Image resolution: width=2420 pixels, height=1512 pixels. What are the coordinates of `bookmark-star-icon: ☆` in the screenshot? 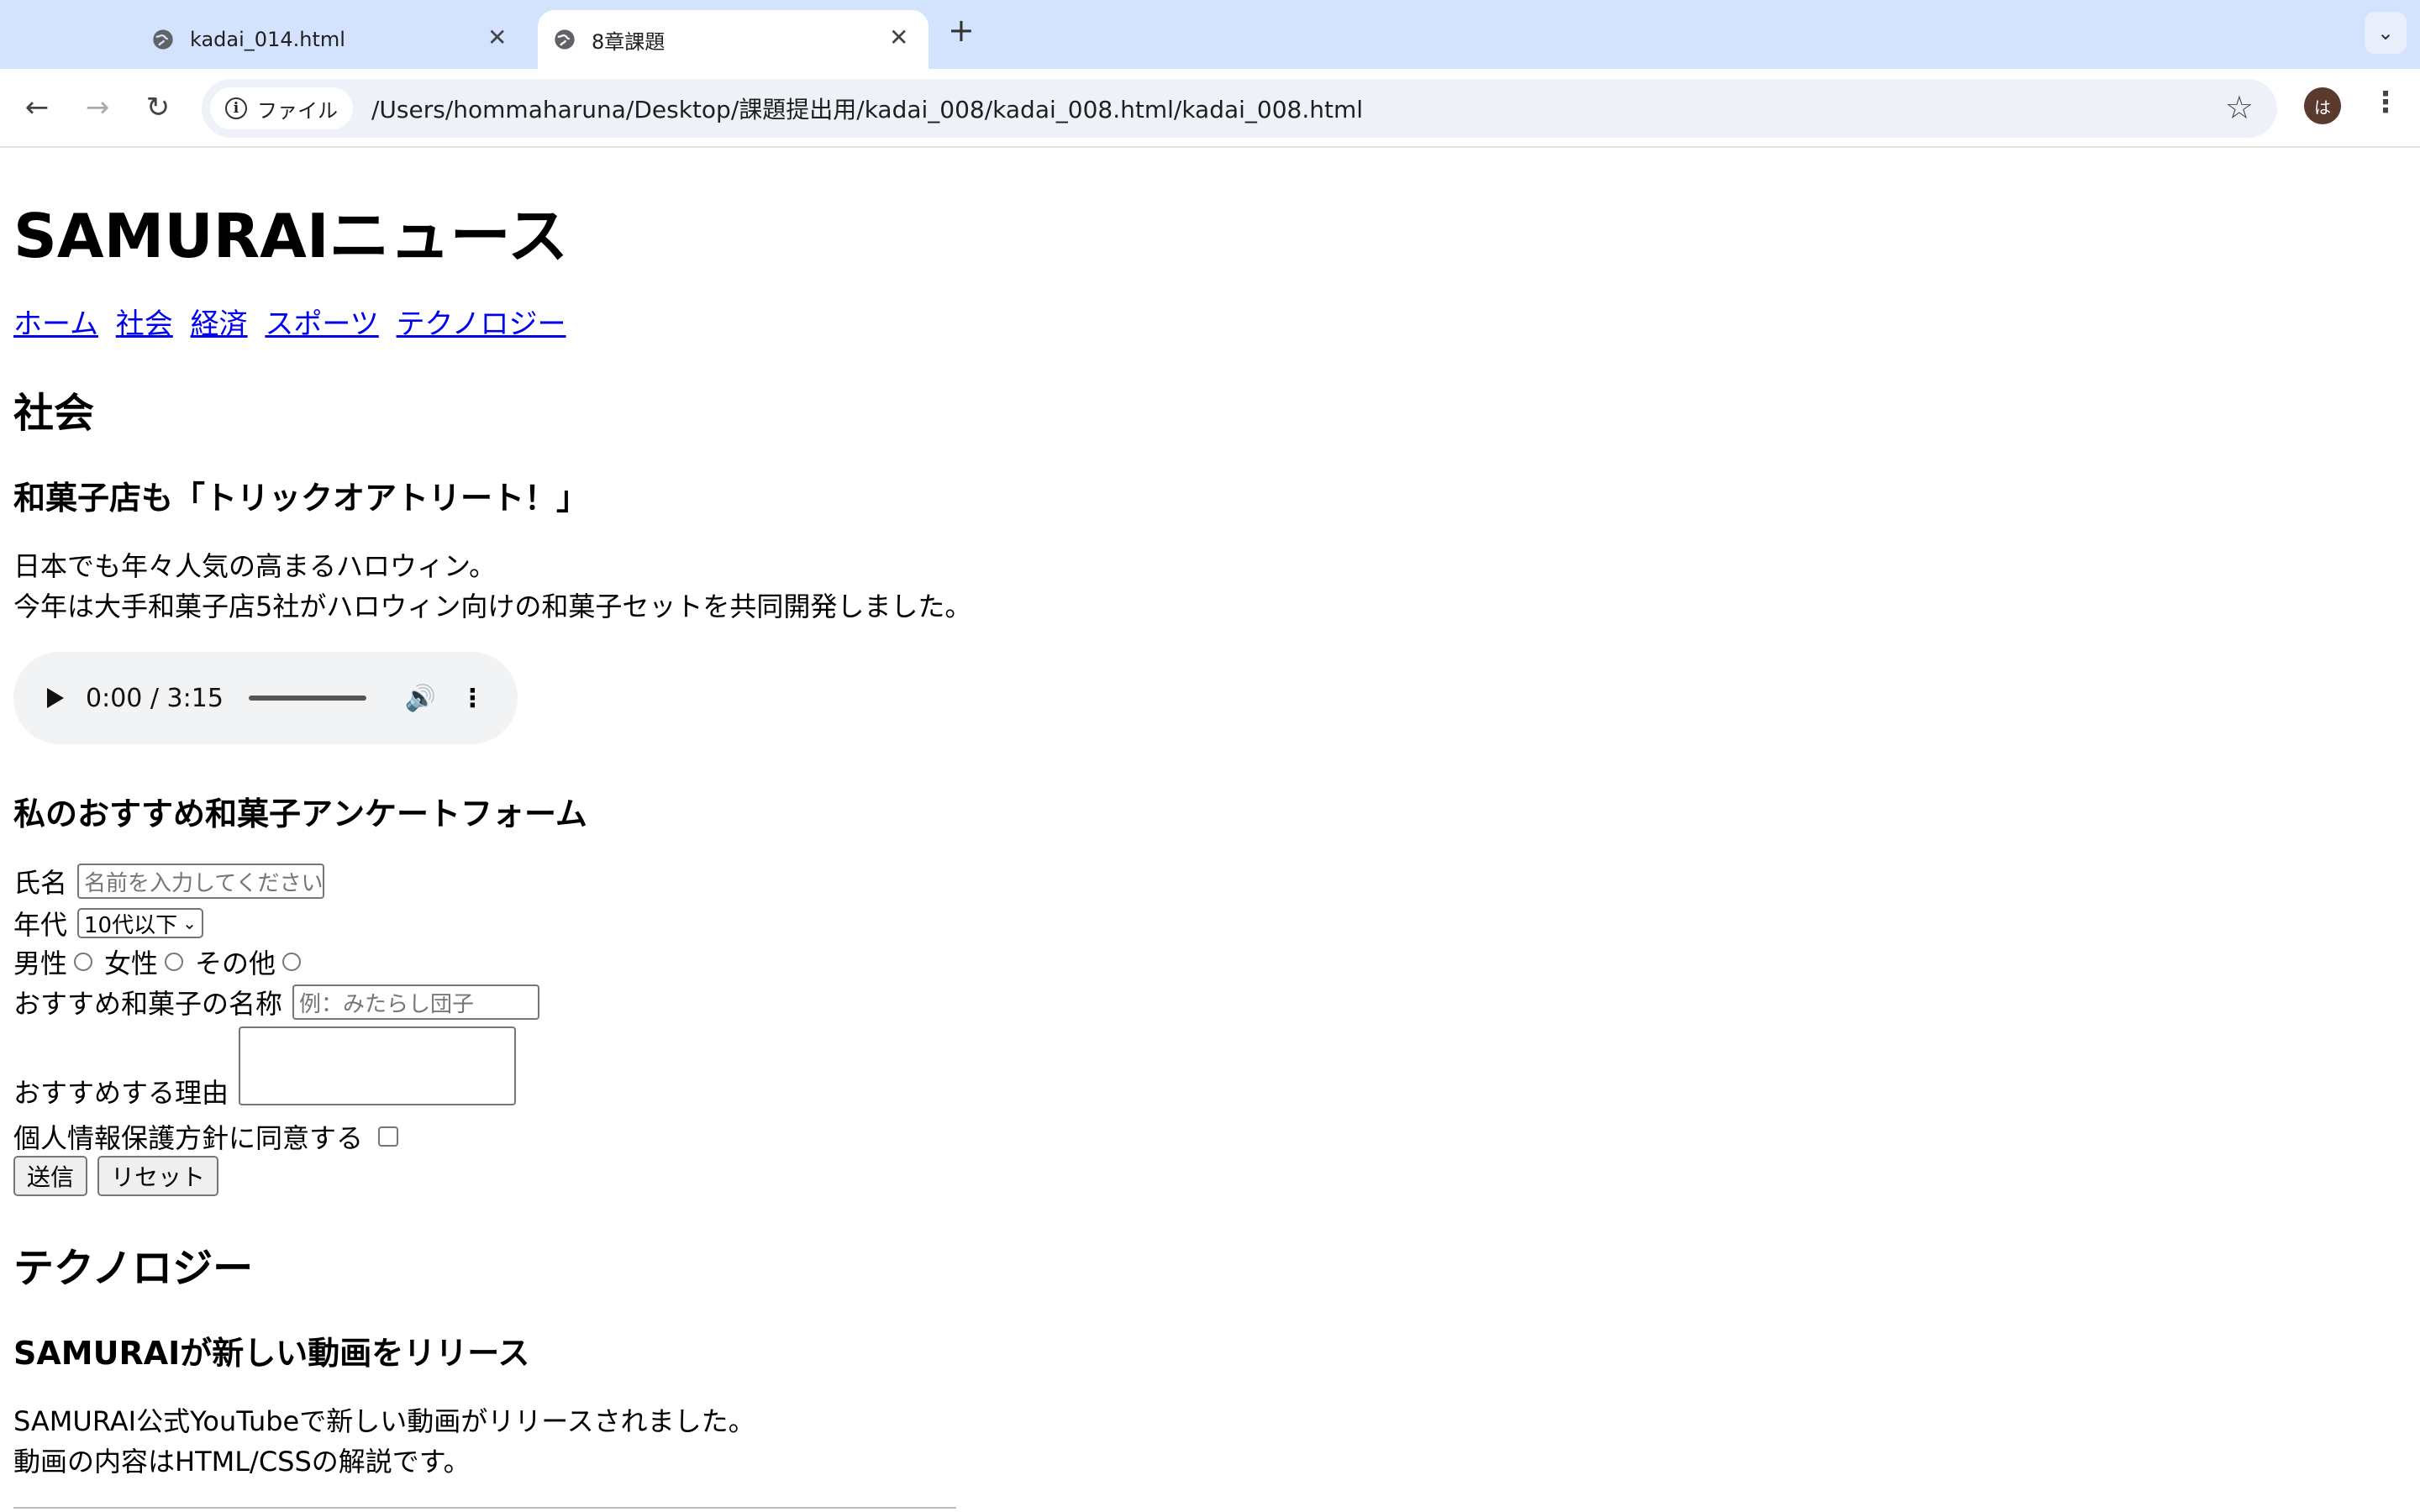 It's located at (2239, 107).